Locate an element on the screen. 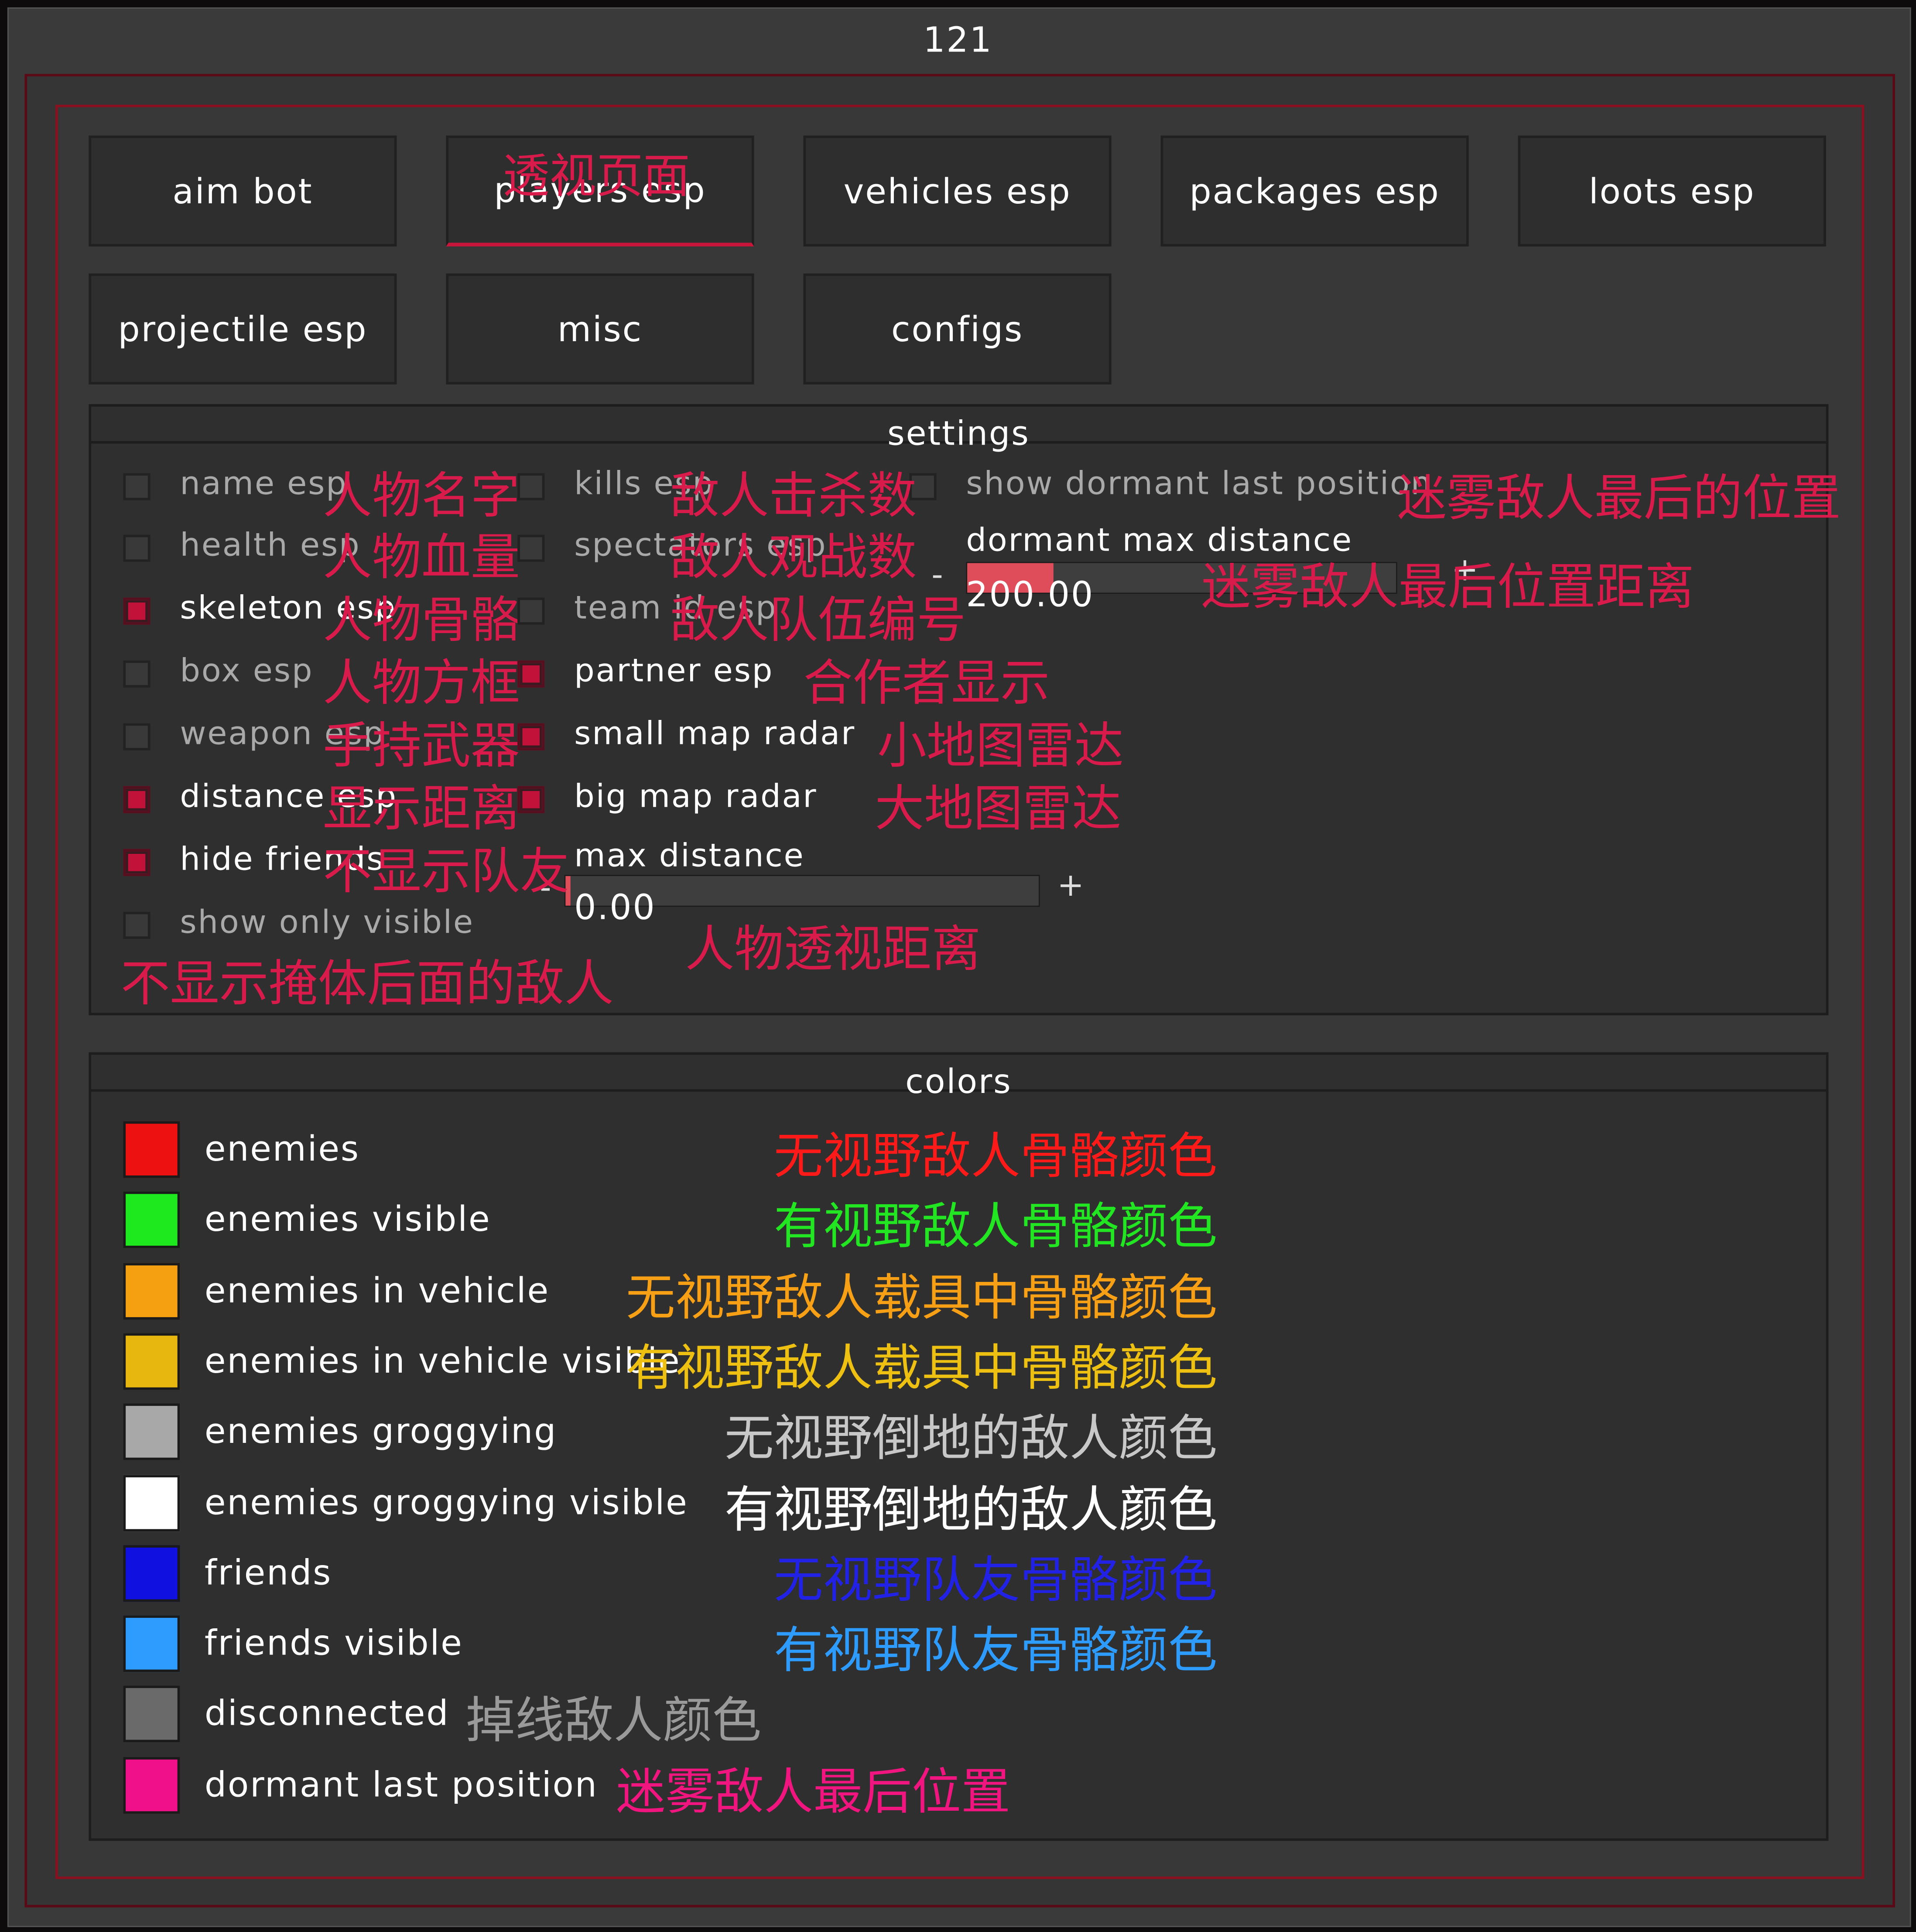 The height and width of the screenshot is (1932, 1916). checkbox-label-col1-3: box esp is located at coordinates (247, 671).